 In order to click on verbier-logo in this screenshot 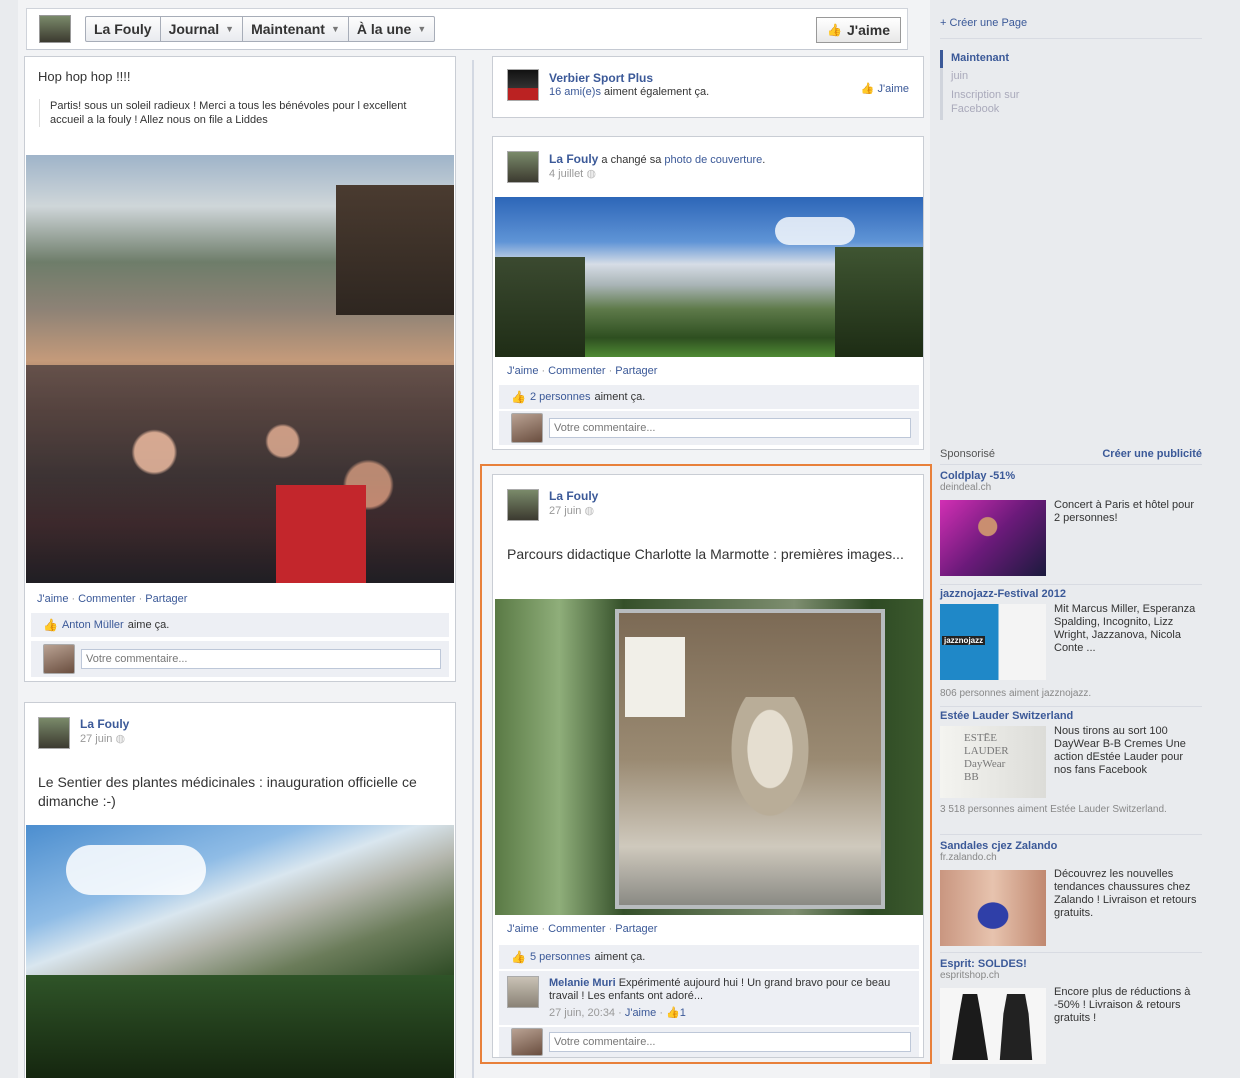, I will do `click(523, 85)`.